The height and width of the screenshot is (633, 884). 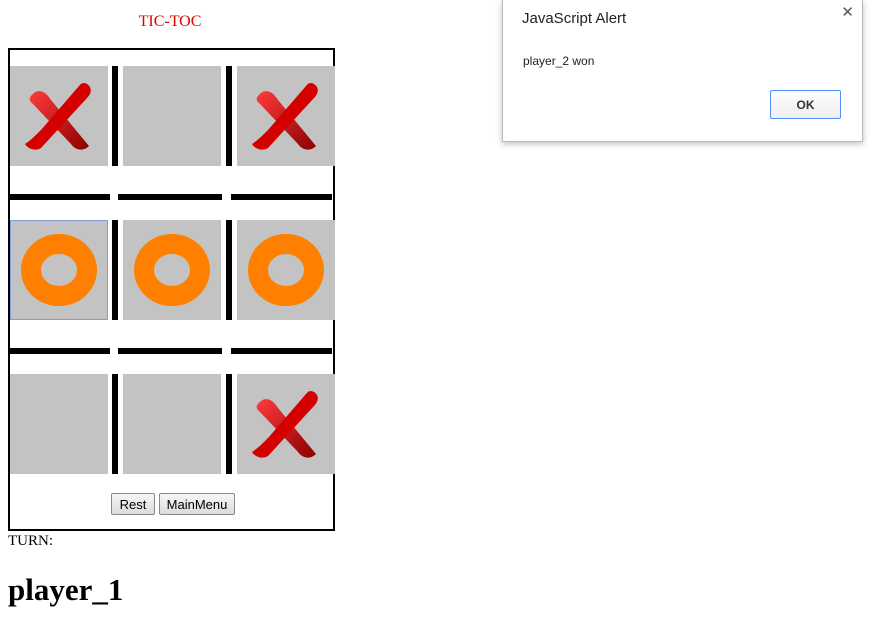 I want to click on main-menu-button: MainMenu, so click(x=197, y=504).